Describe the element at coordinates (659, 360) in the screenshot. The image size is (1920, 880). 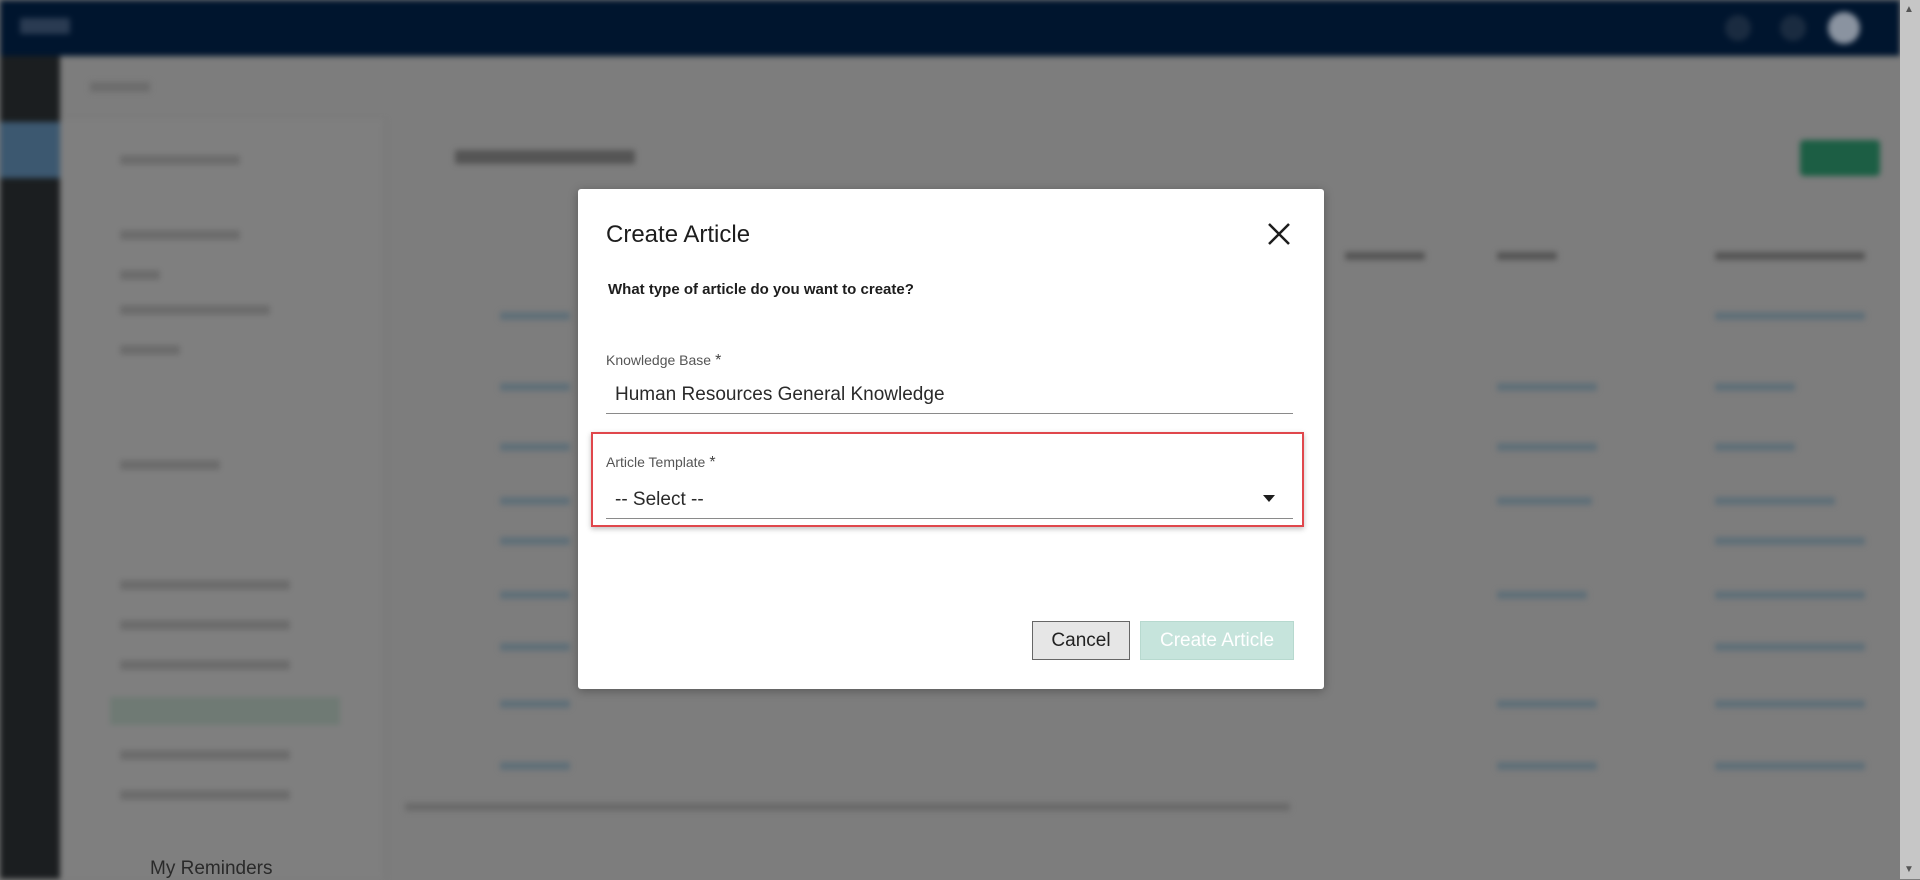
I see `label-text: Knowledge Base` at that location.